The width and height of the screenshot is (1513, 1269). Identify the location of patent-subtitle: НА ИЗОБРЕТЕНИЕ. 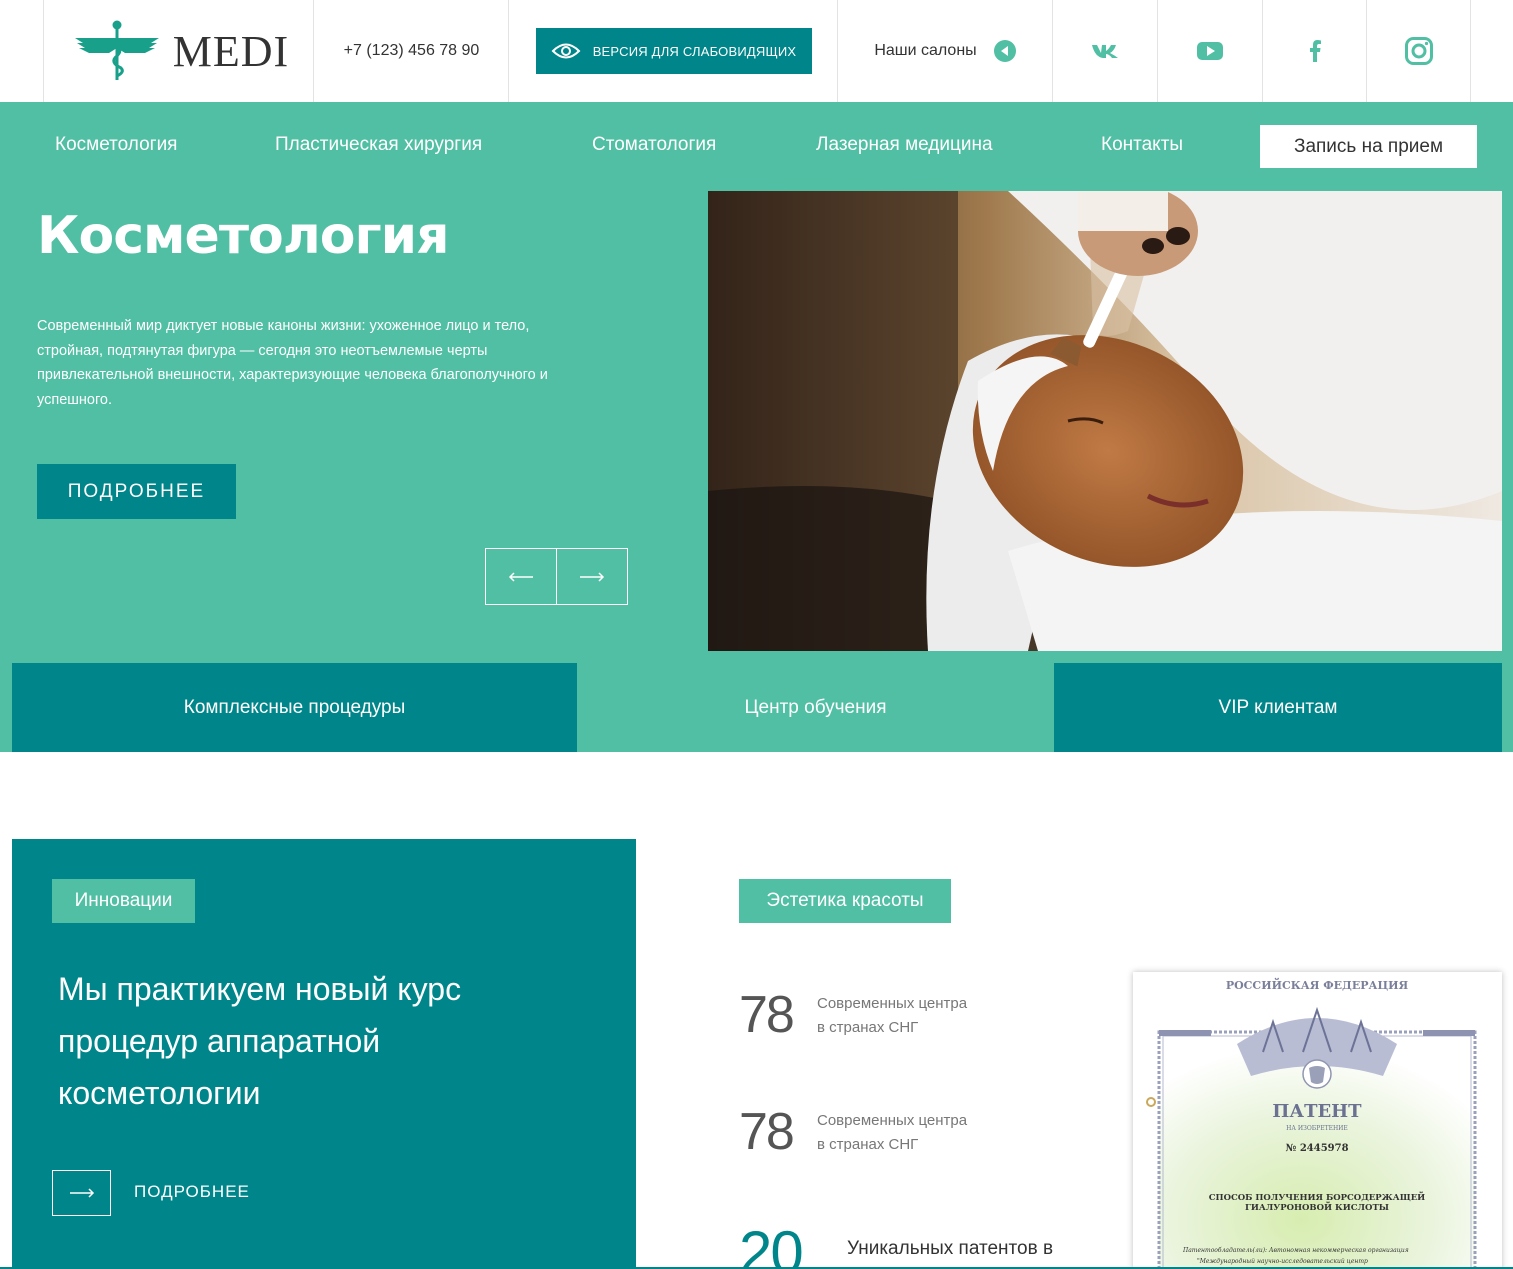
(1317, 1128).